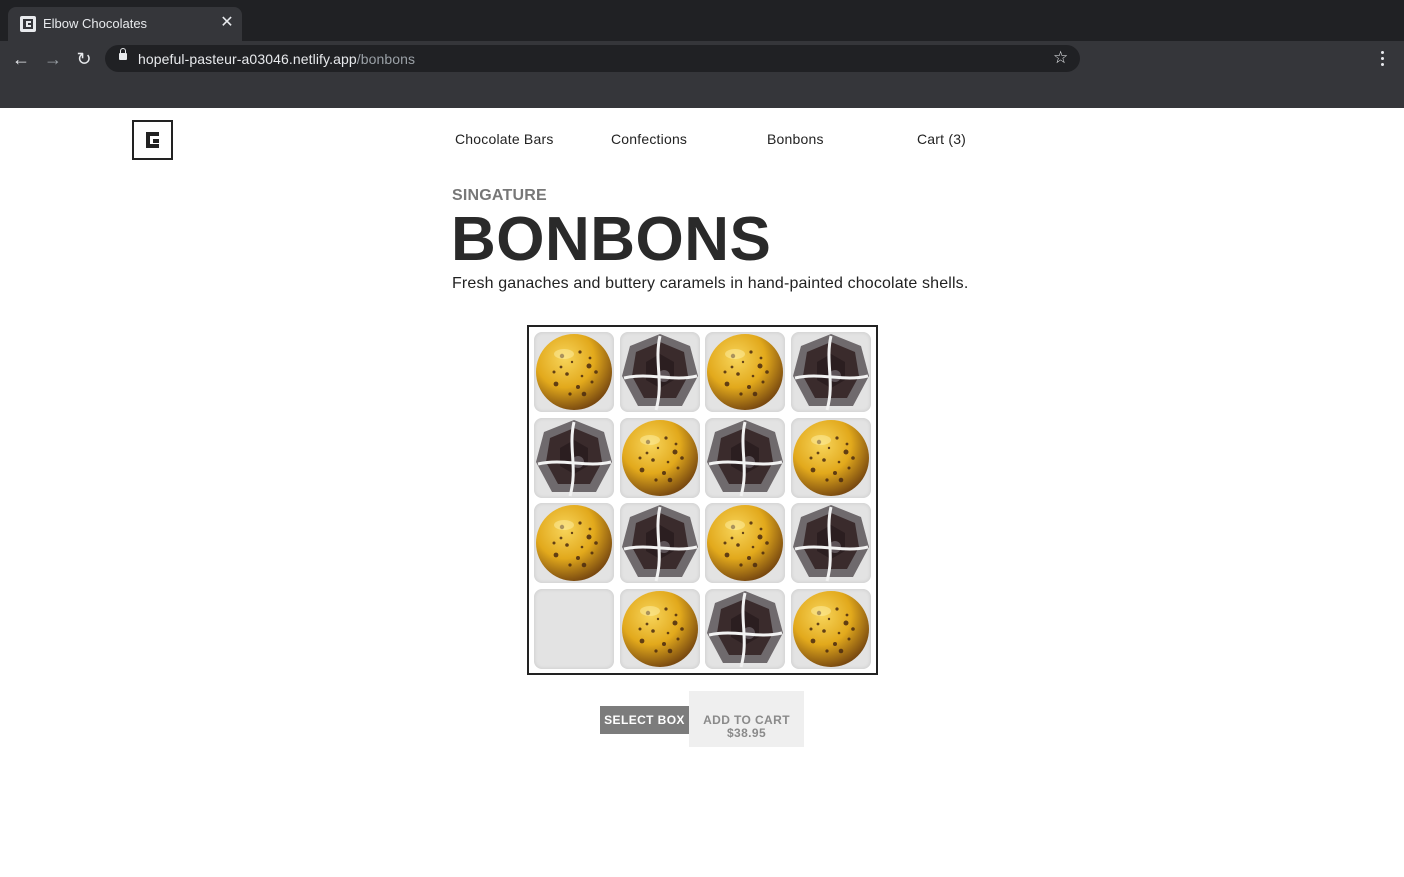  What do you see at coordinates (386, 59) in the screenshot?
I see `url-path: /bonbons` at bounding box center [386, 59].